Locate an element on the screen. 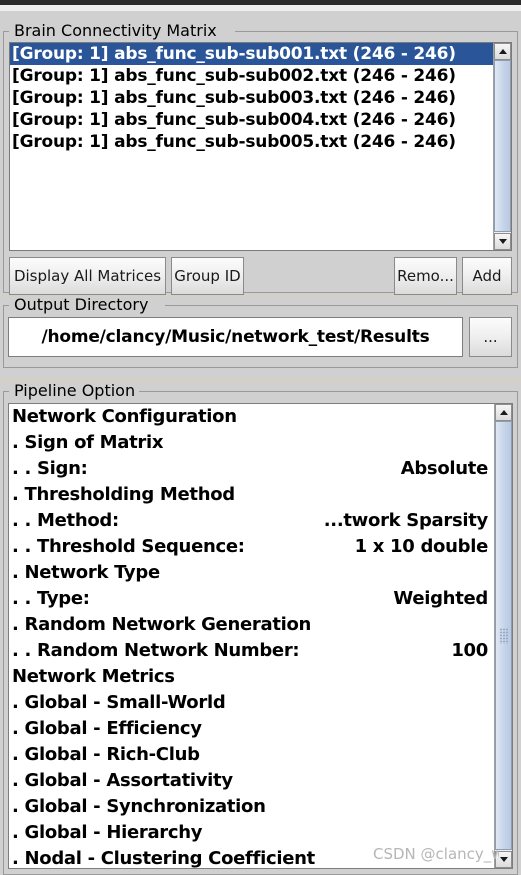 Image resolution: width=521 pixels, height=875 pixels. pipeline-option-row: . Random Network Generation is located at coordinates (251, 625).